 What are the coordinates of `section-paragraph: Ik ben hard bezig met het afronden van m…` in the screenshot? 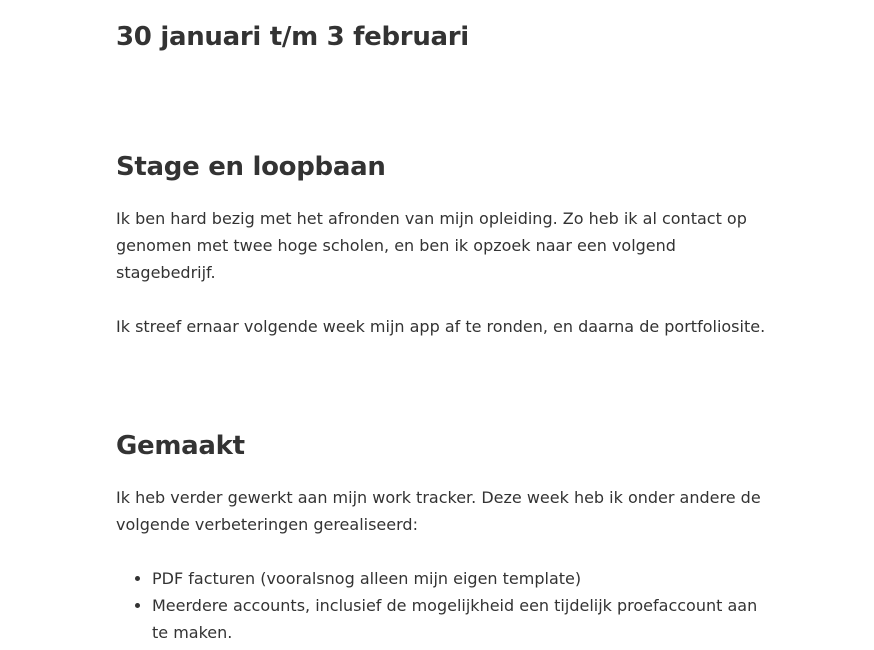 It's located at (431, 245).